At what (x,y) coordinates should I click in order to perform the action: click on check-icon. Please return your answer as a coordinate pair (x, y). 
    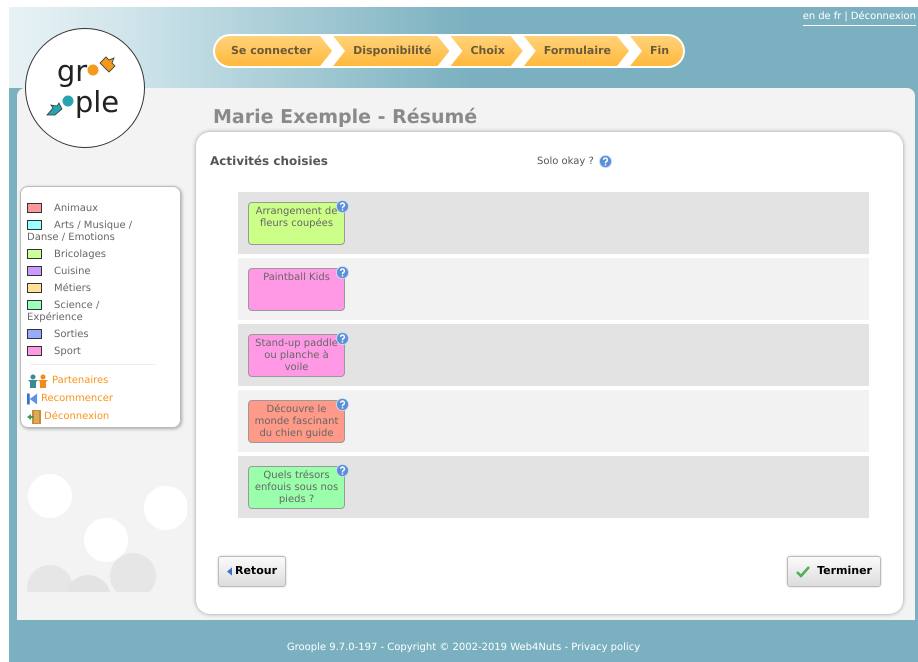
    Looking at the image, I should click on (803, 572).